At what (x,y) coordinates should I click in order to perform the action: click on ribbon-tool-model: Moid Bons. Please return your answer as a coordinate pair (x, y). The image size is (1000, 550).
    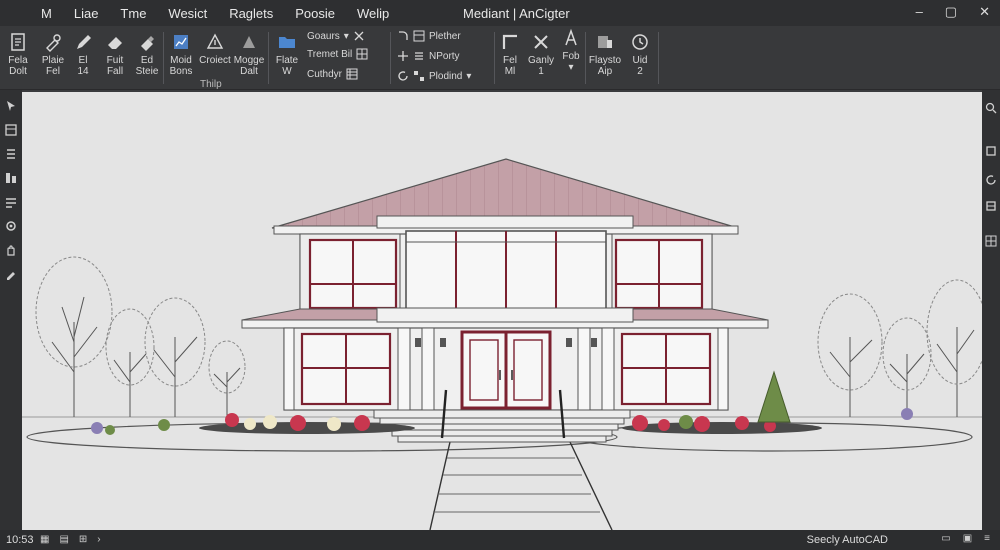
    Looking at the image, I should click on (181, 54).